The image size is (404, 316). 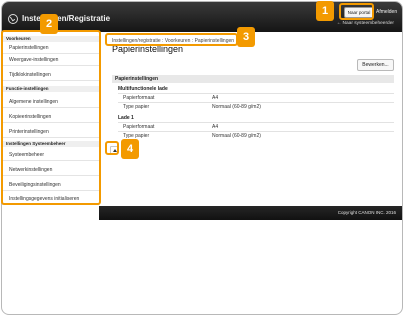 I want to click on arrow-left-icon: ←, so click(x=339, y=23).